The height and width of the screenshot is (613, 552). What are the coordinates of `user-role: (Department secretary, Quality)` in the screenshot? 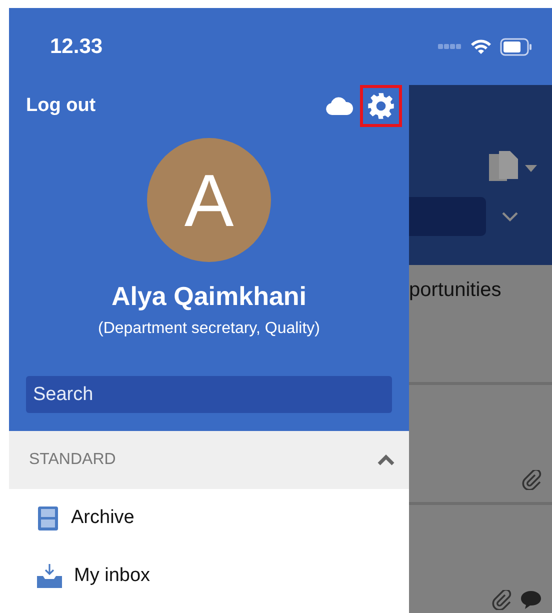 It's located at (209, 329).